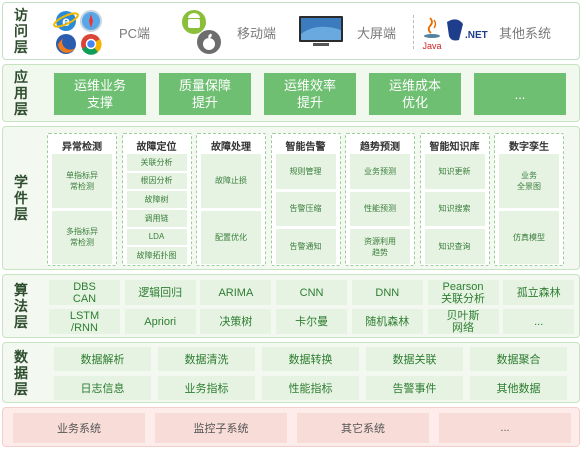 The width and height of the screenshot is (583, 451). What do you see at coordinates (454, 246) in the screenshot?
I see `component-item: 知识查询` at bounding box center [454, 246].